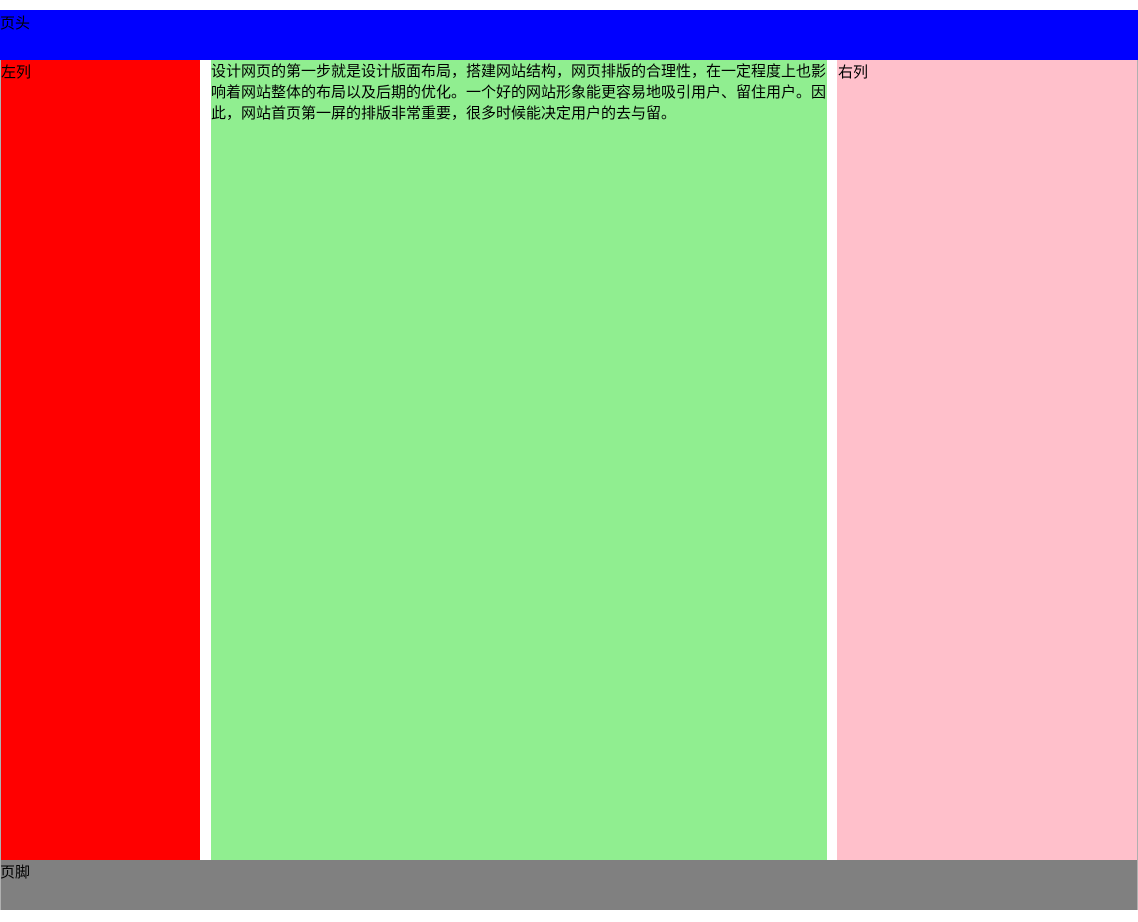 This screenshot has height=922, width=1138. I want to click on header-label: 页头, so click(15, 23).